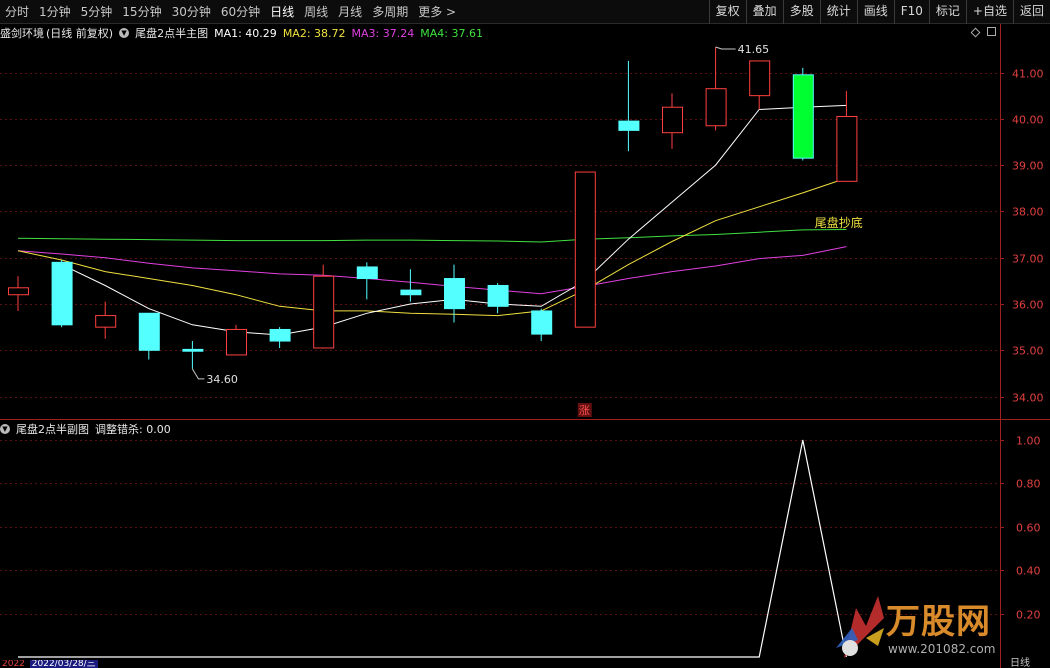 This screenshot has height=668, width=1050. What do you see at coordinates (1028, 484) in the screenshot?
I see `sub-tick-label: 0.80` at bounding box center [1028, 484].